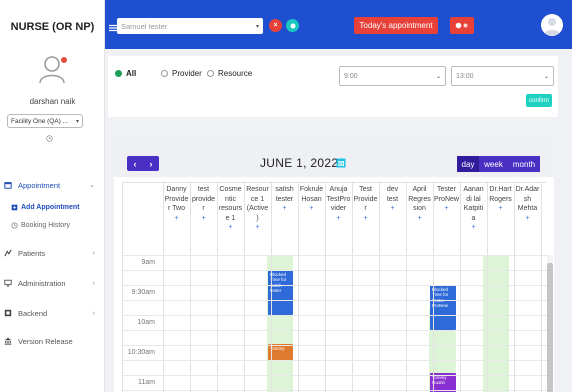 The height and width of the screenshot is (392, 572). Describe the element at coordinates (468, 164) in the screenshot. I see `view-day-button: day` at that location.